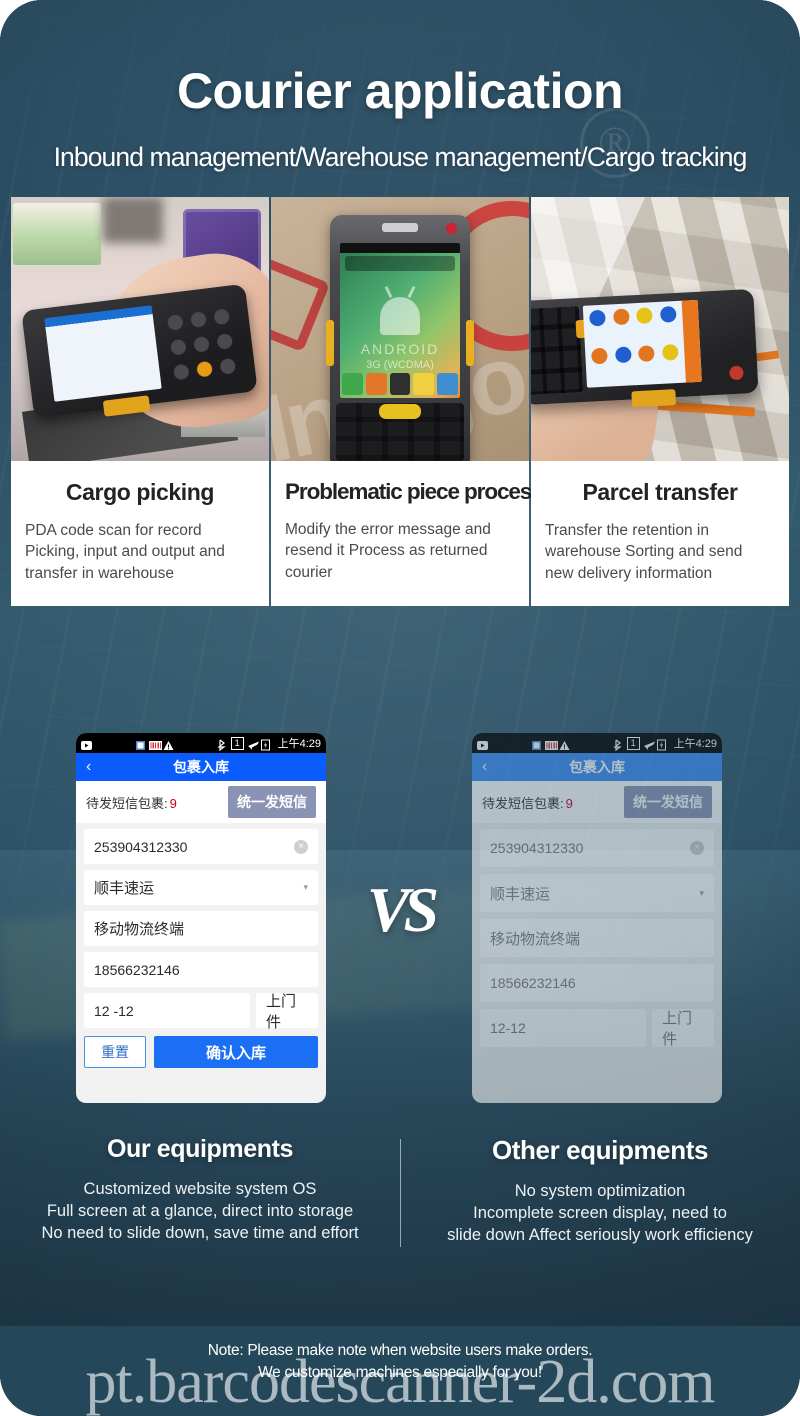 This screenshot has width=800, height=1416. I want to click on photo-android-pda: Inlogo ANDROID 3G (WCDMA), so click(400, 329).